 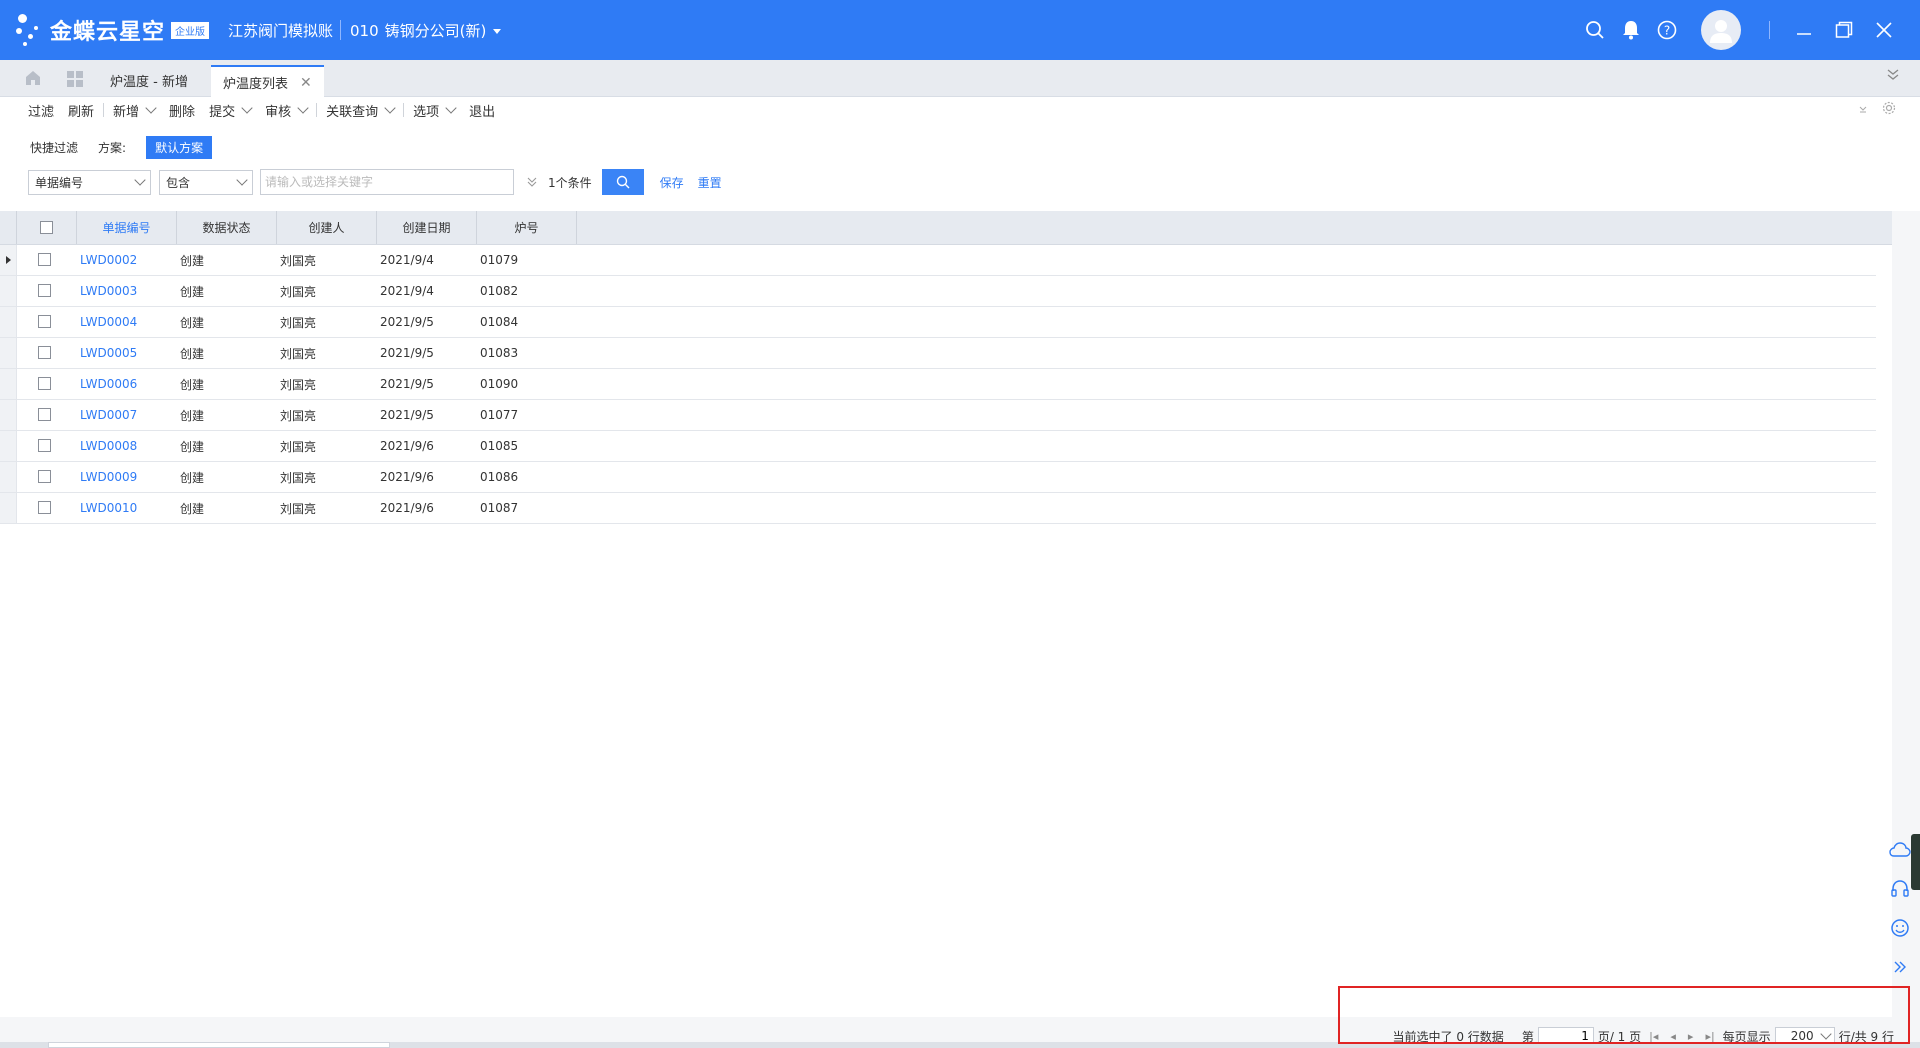 What do you see at coordinates (387, 182) in the screenshot?
I see `keyword-input` at bounding box center [387, 182].